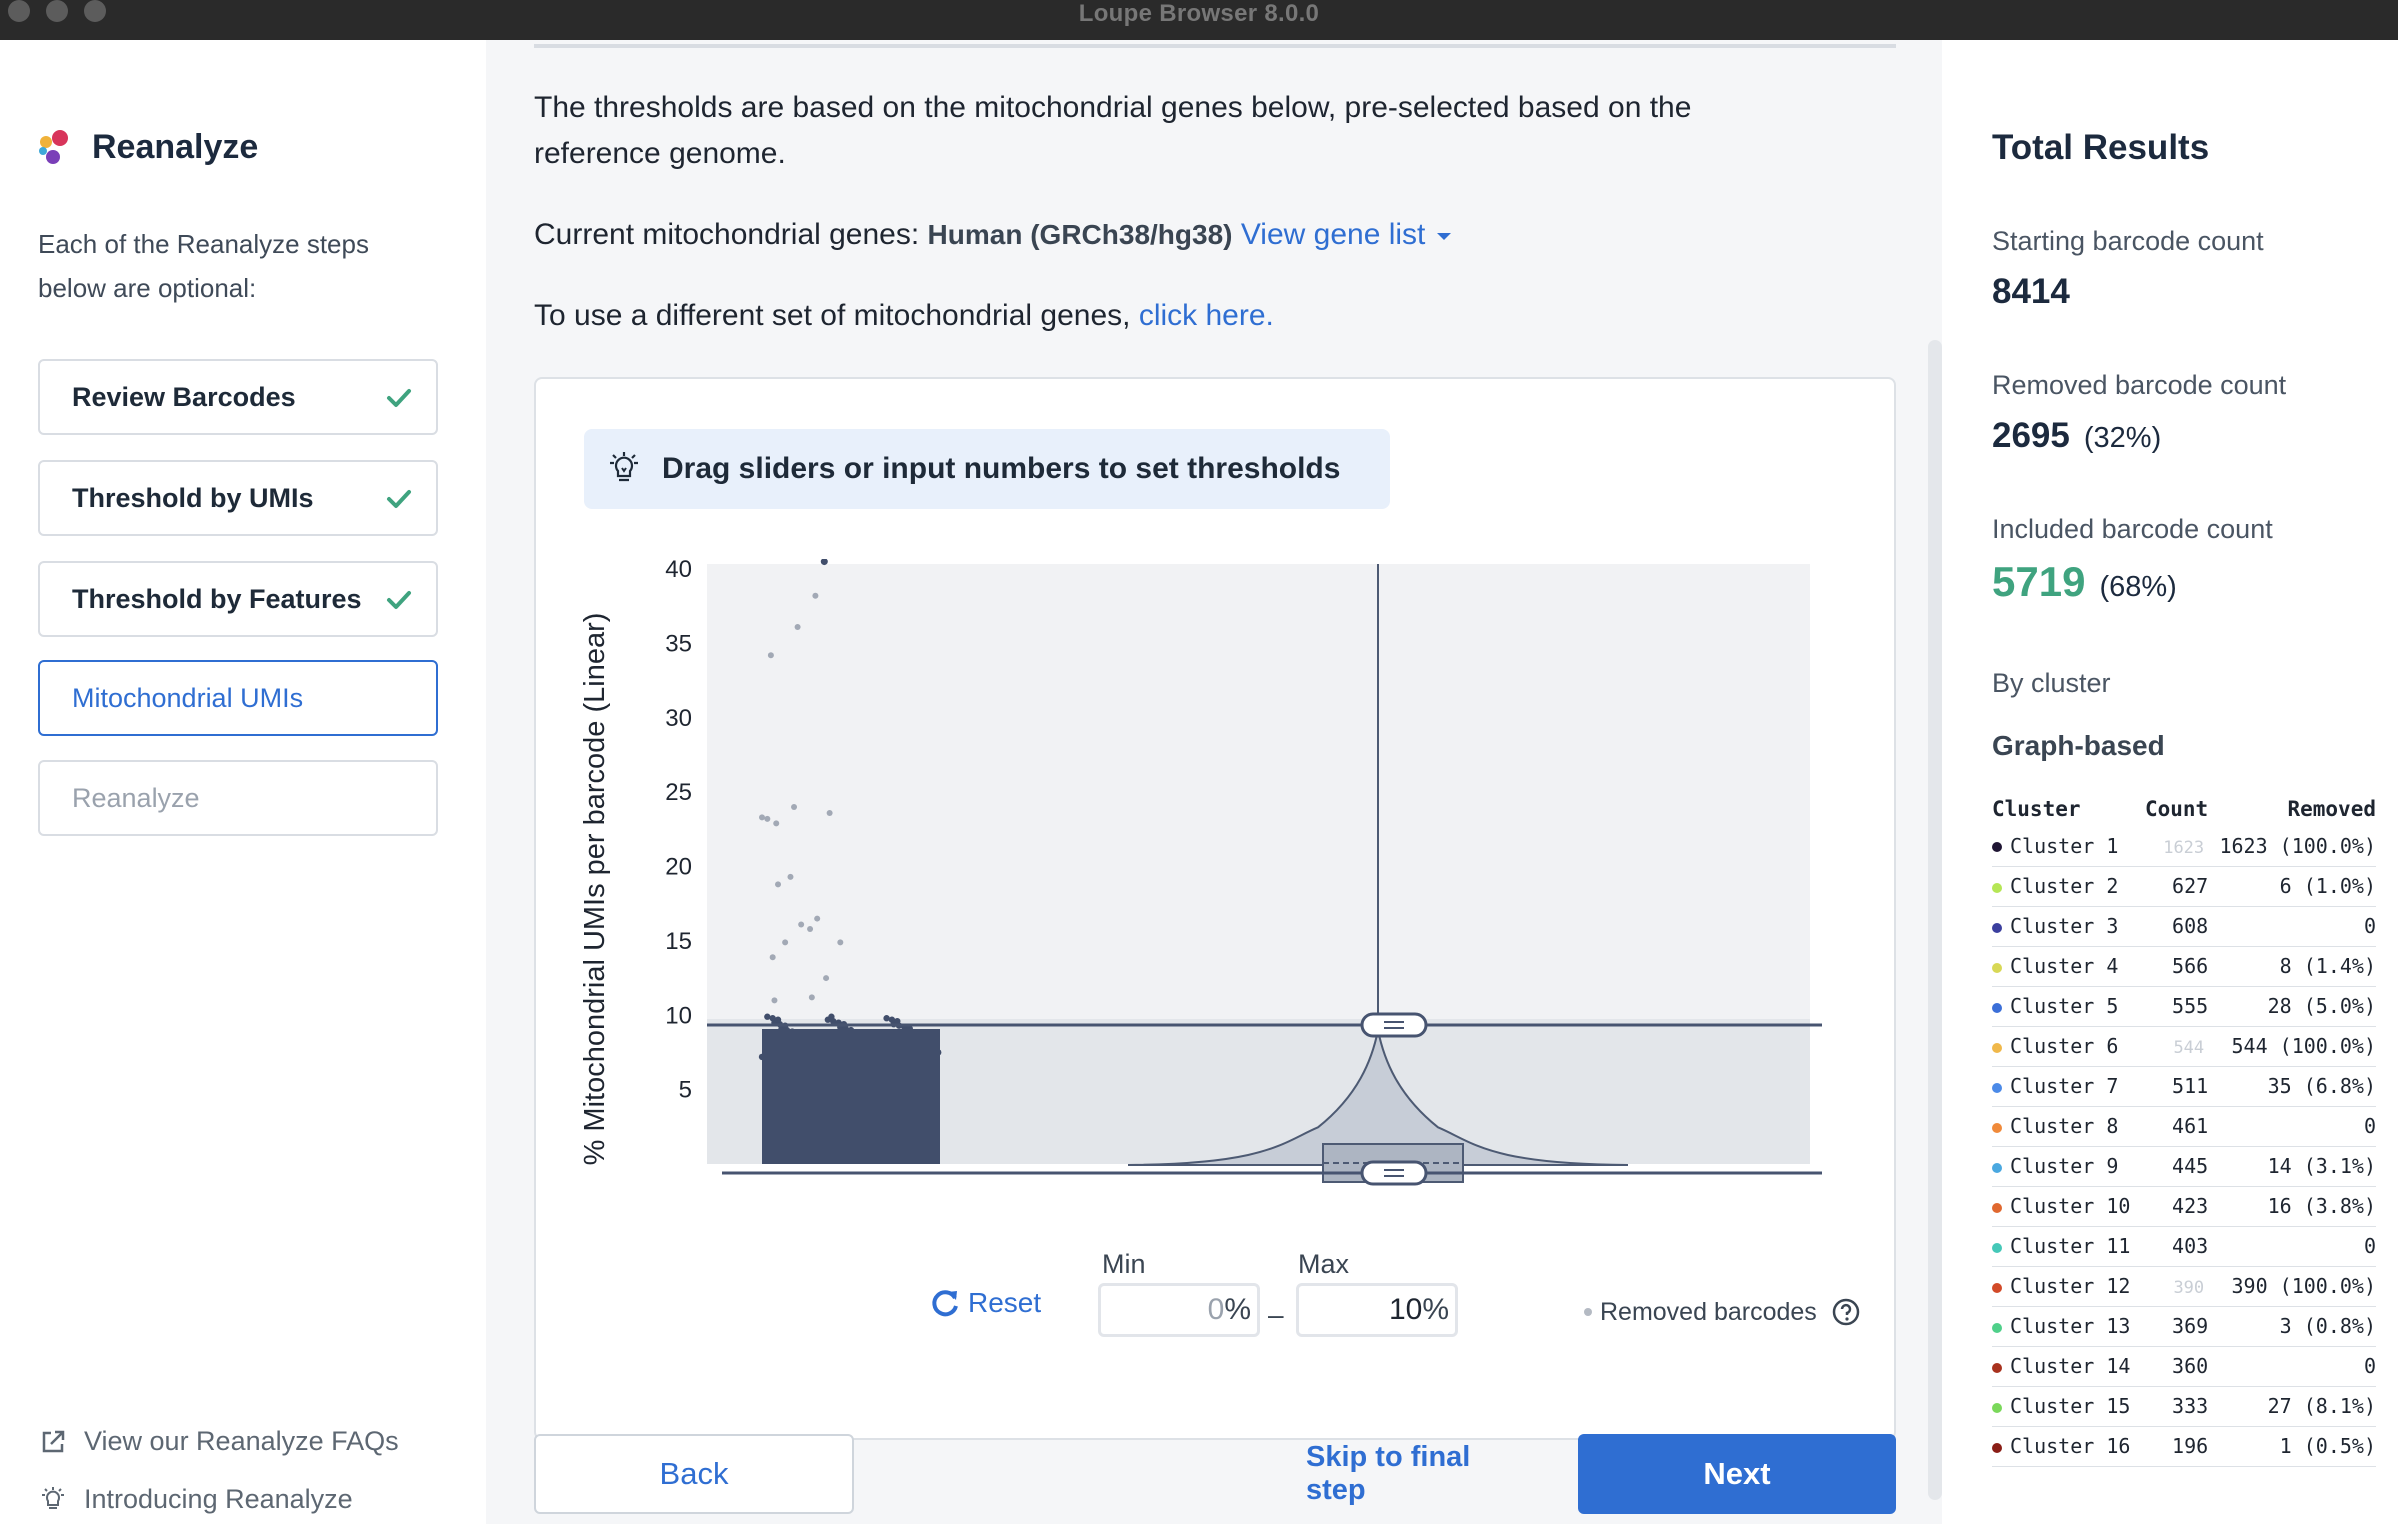 This screenshot has height=1524, width=2398. Describe the element at coordinates (2190, 1006) in the screenshot. I see `cluster-count: 555` at that location.